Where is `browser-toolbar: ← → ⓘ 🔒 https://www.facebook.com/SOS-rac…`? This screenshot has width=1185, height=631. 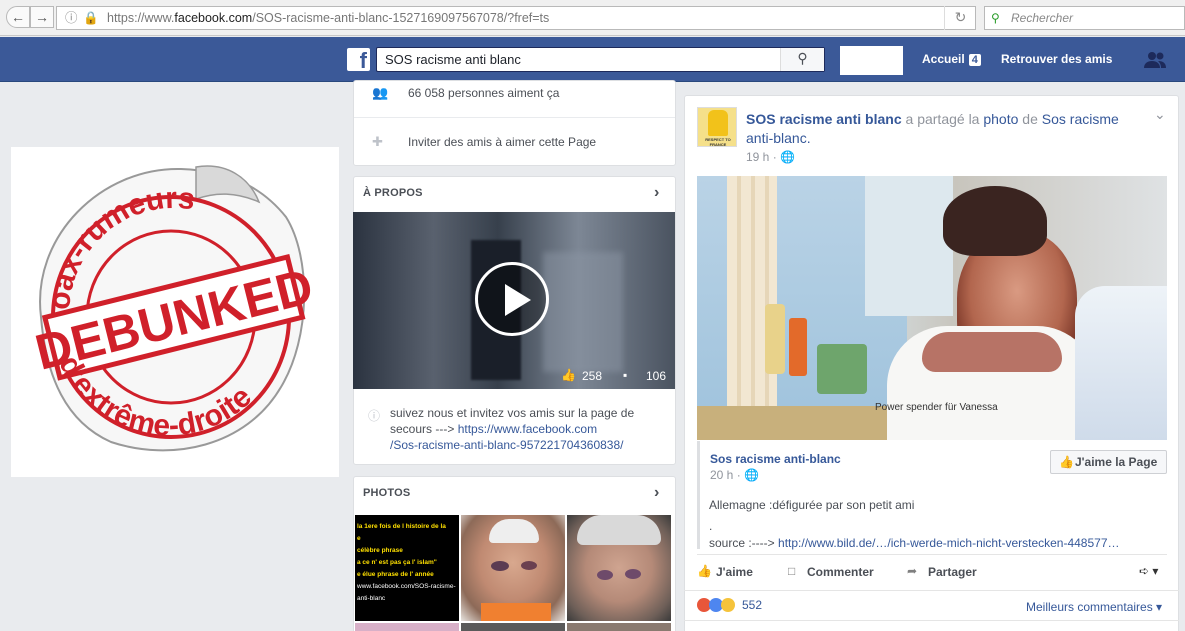 browser-toolbar: ← → ⓘ 🔒 https://www.facebook.com/SOS-rac… is located at coordinates (592, 18).